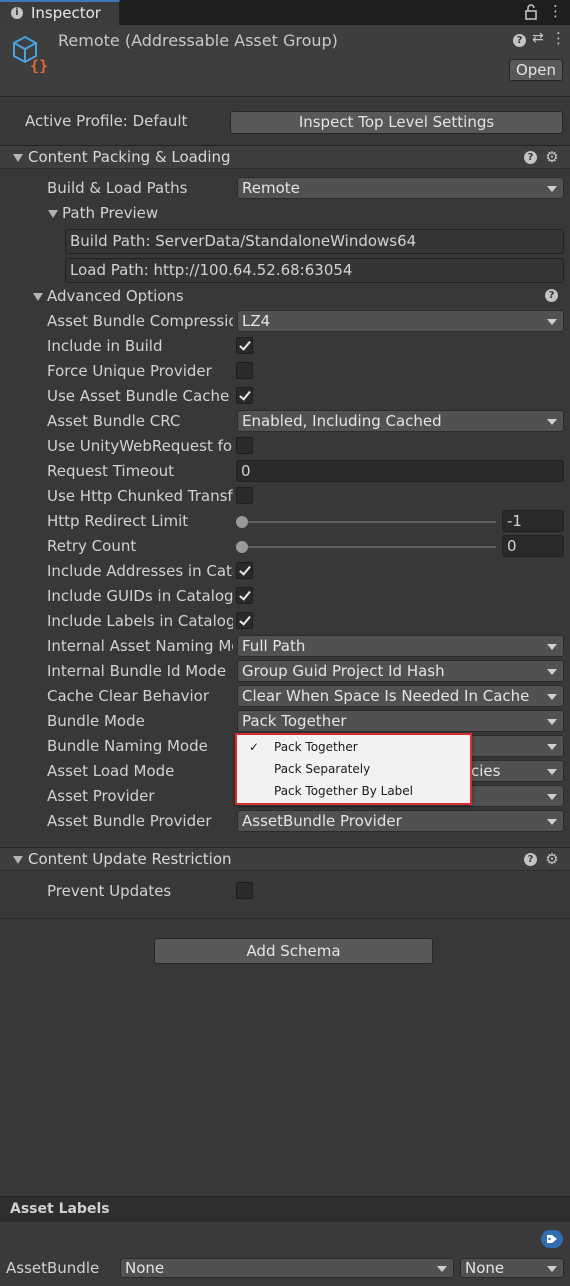 The width and height of the screenshot is (570, 1286). What do you see at coordinates (485, 1268) in the screenshot?
I see `dropdown-value: None` at bounding box center [485, 1268].